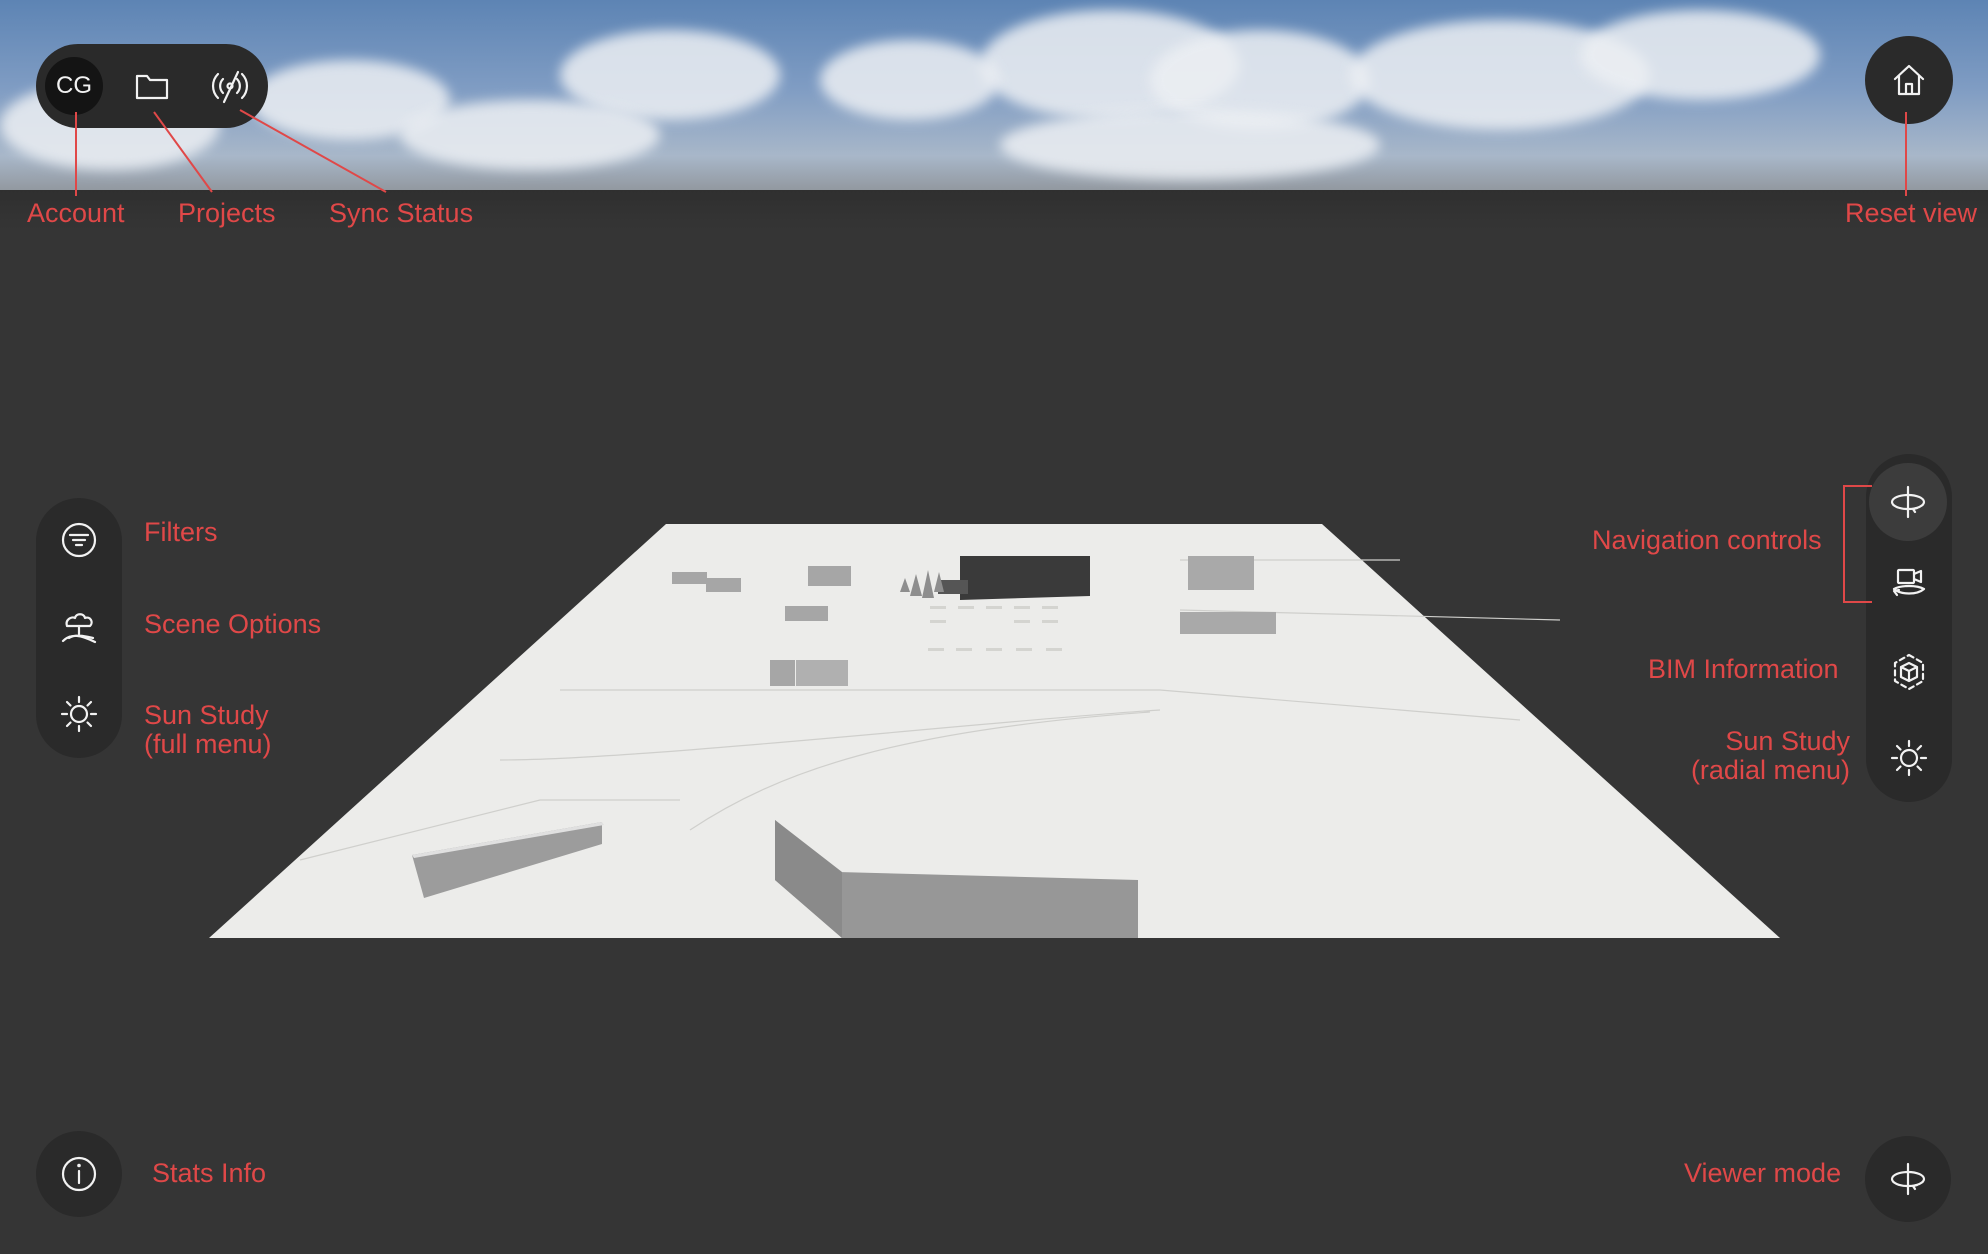 Image resolution: width=1988 pixels, height=1254 pixels. Describe the element at coordinates (208, 744) in the screenshot. I see `sun-study-full-label-line2: (full menu)` at that location.